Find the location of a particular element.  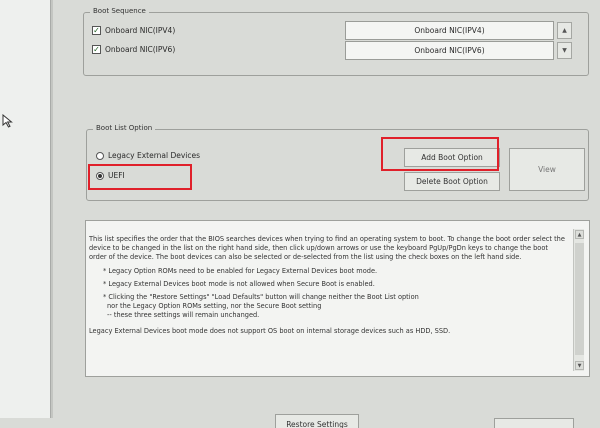

boot-item-ipv4: ✓ Onboard NIC(IPV4) is located at coordinates (133, 30).